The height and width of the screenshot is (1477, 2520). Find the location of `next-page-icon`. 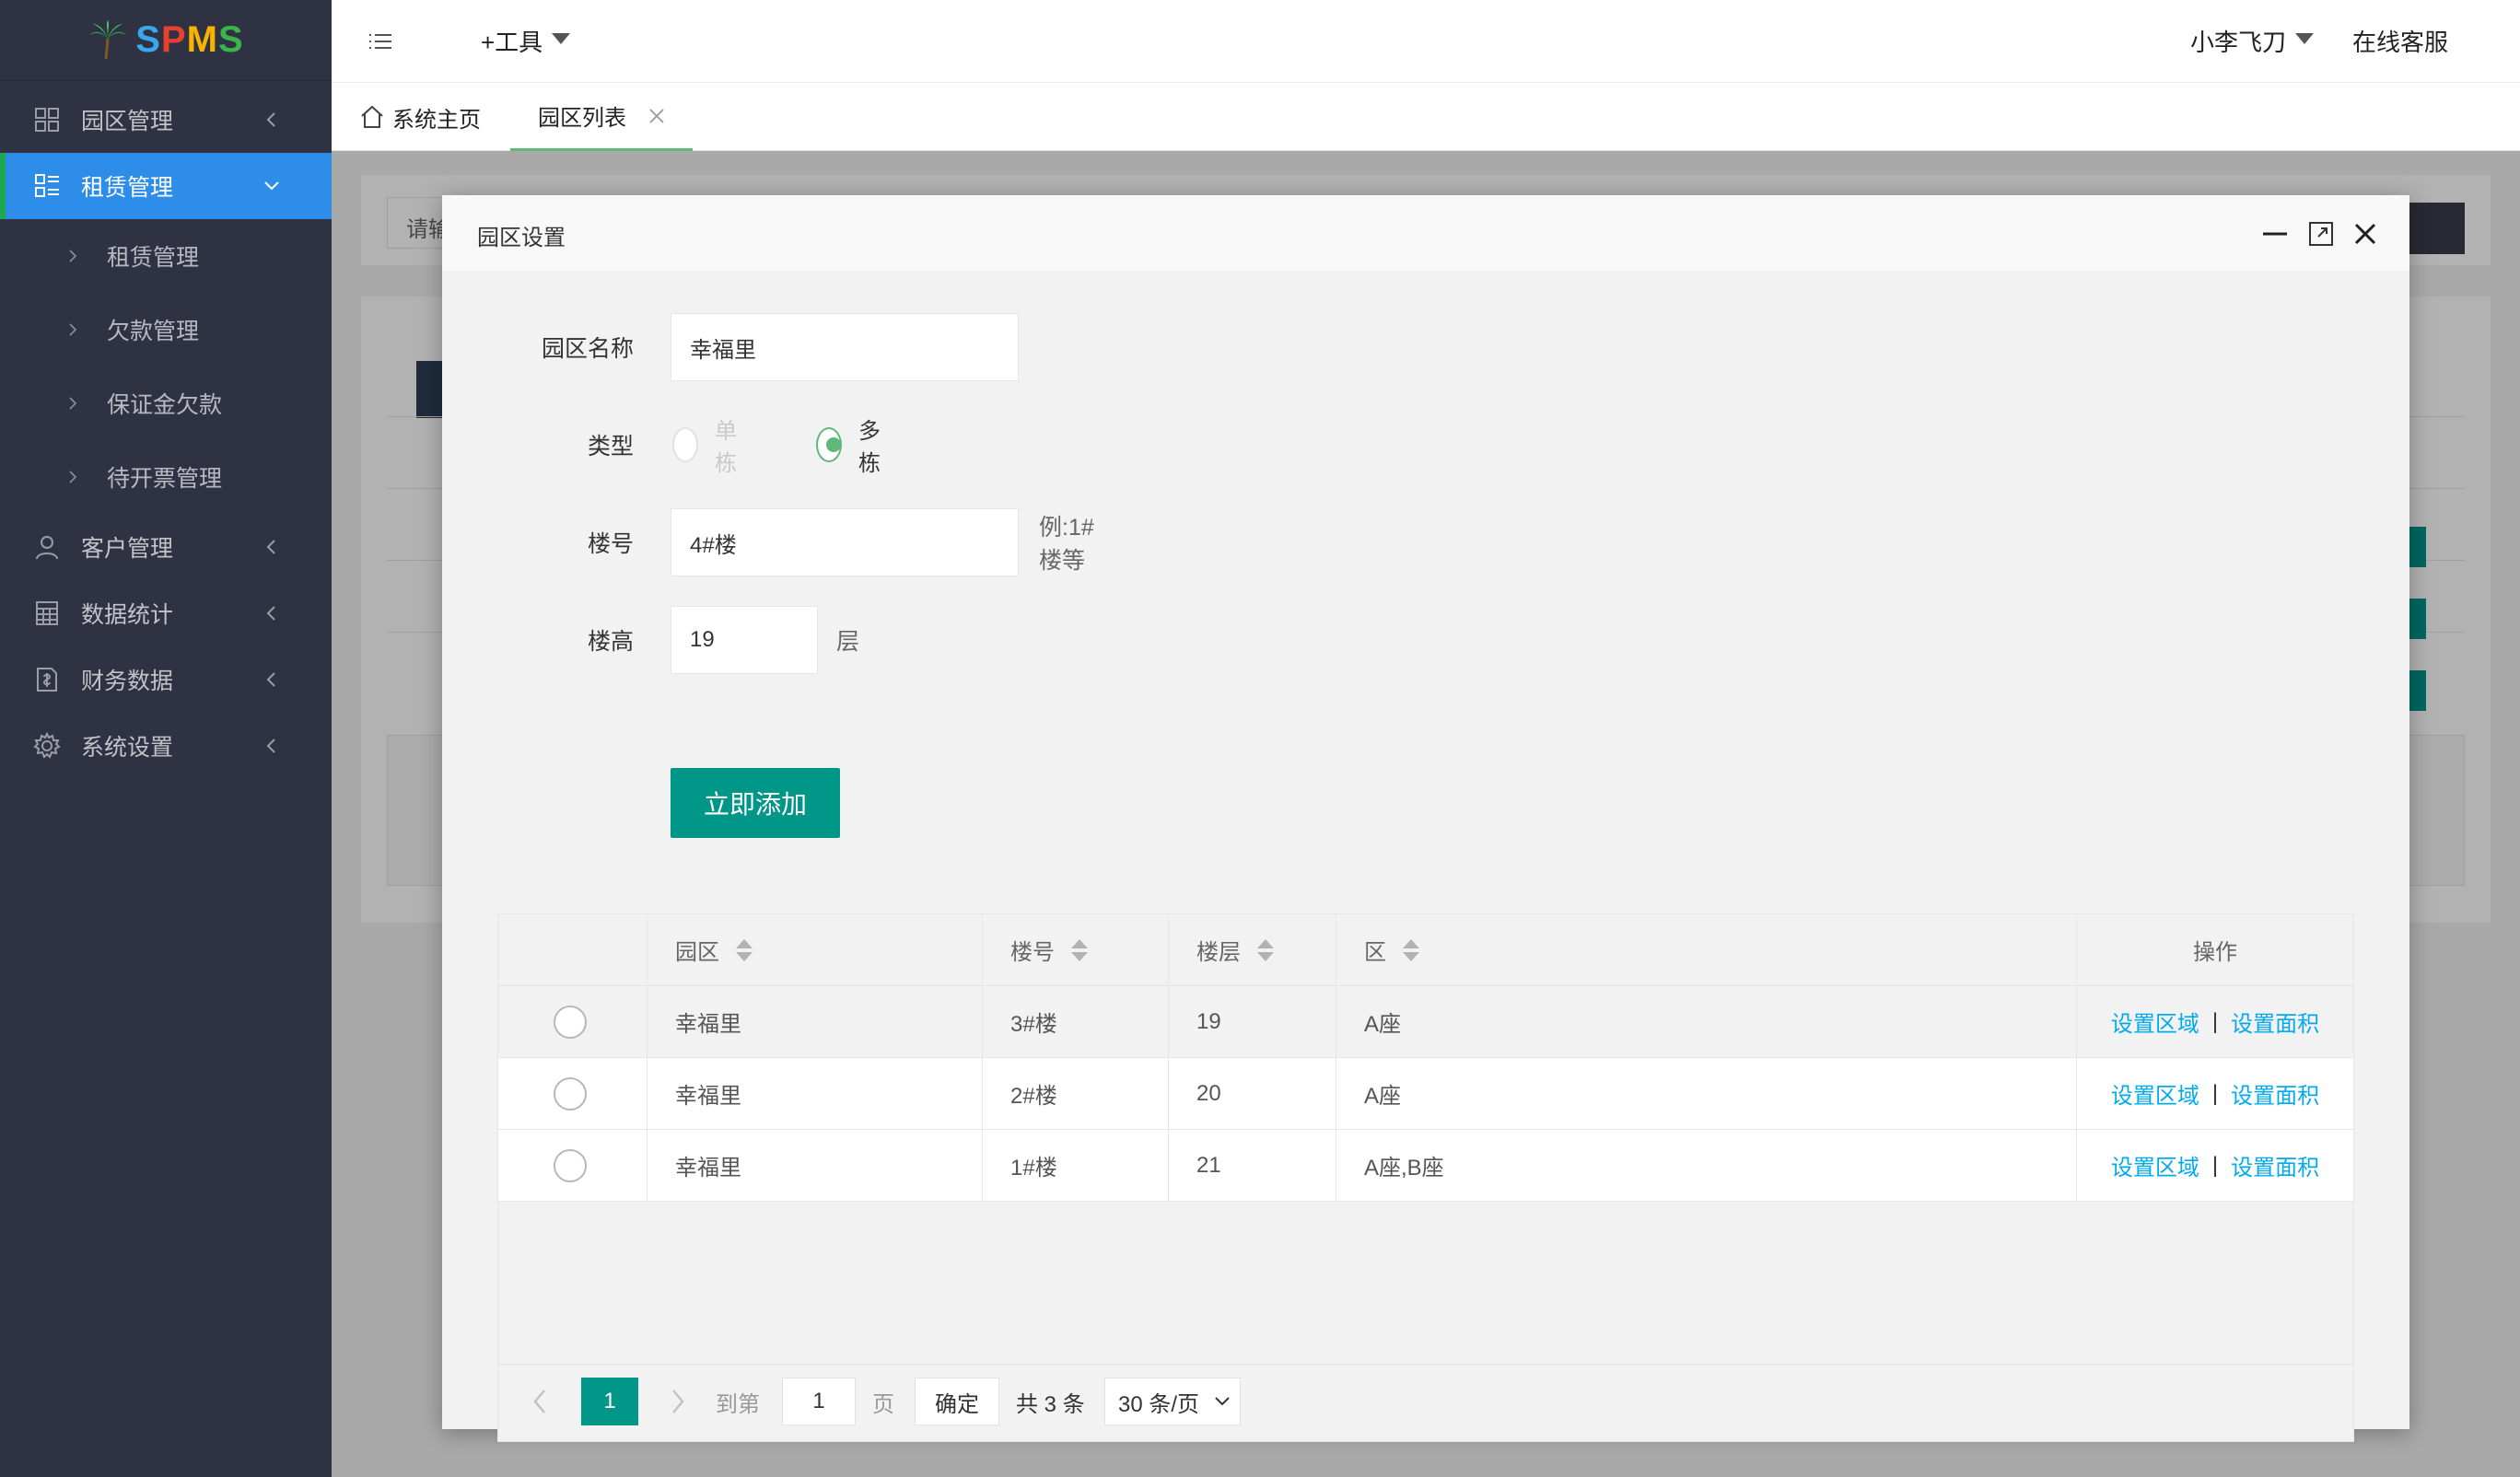

next-page-icon is located at coordinates (678, 1401).